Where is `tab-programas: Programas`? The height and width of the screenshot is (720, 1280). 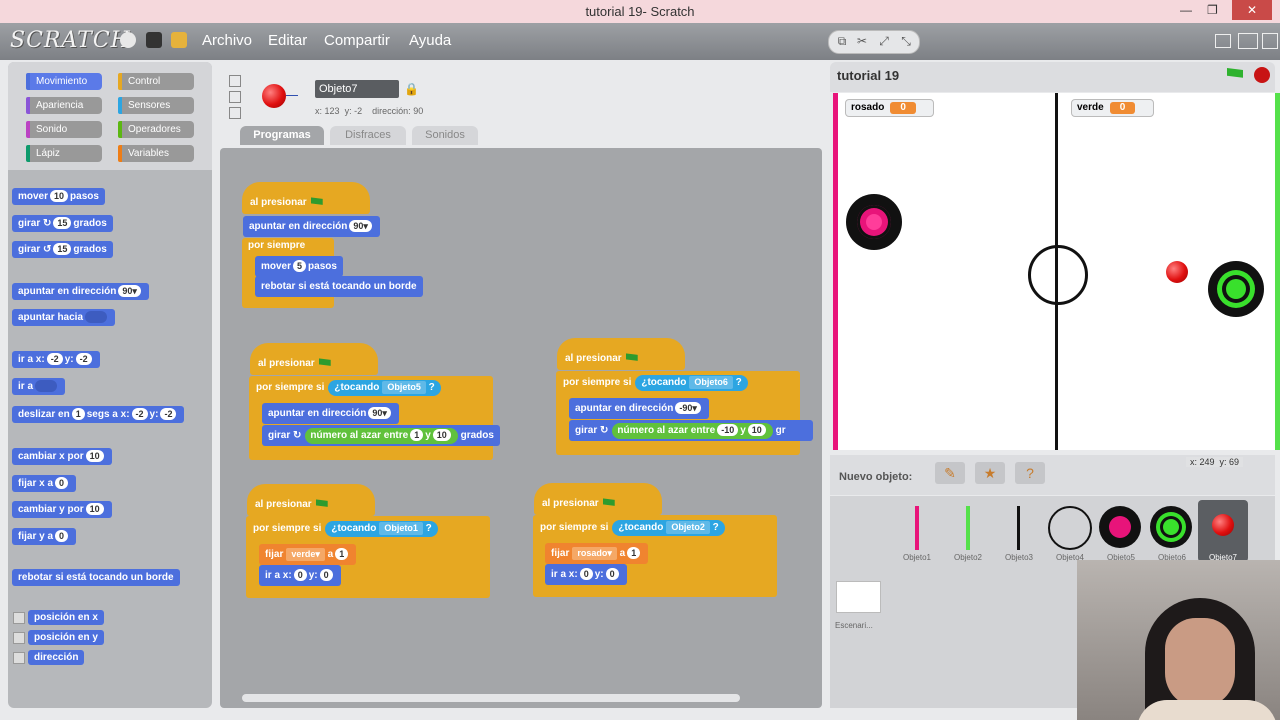
tab-programas: Programas is located at coordinates (282, 135).